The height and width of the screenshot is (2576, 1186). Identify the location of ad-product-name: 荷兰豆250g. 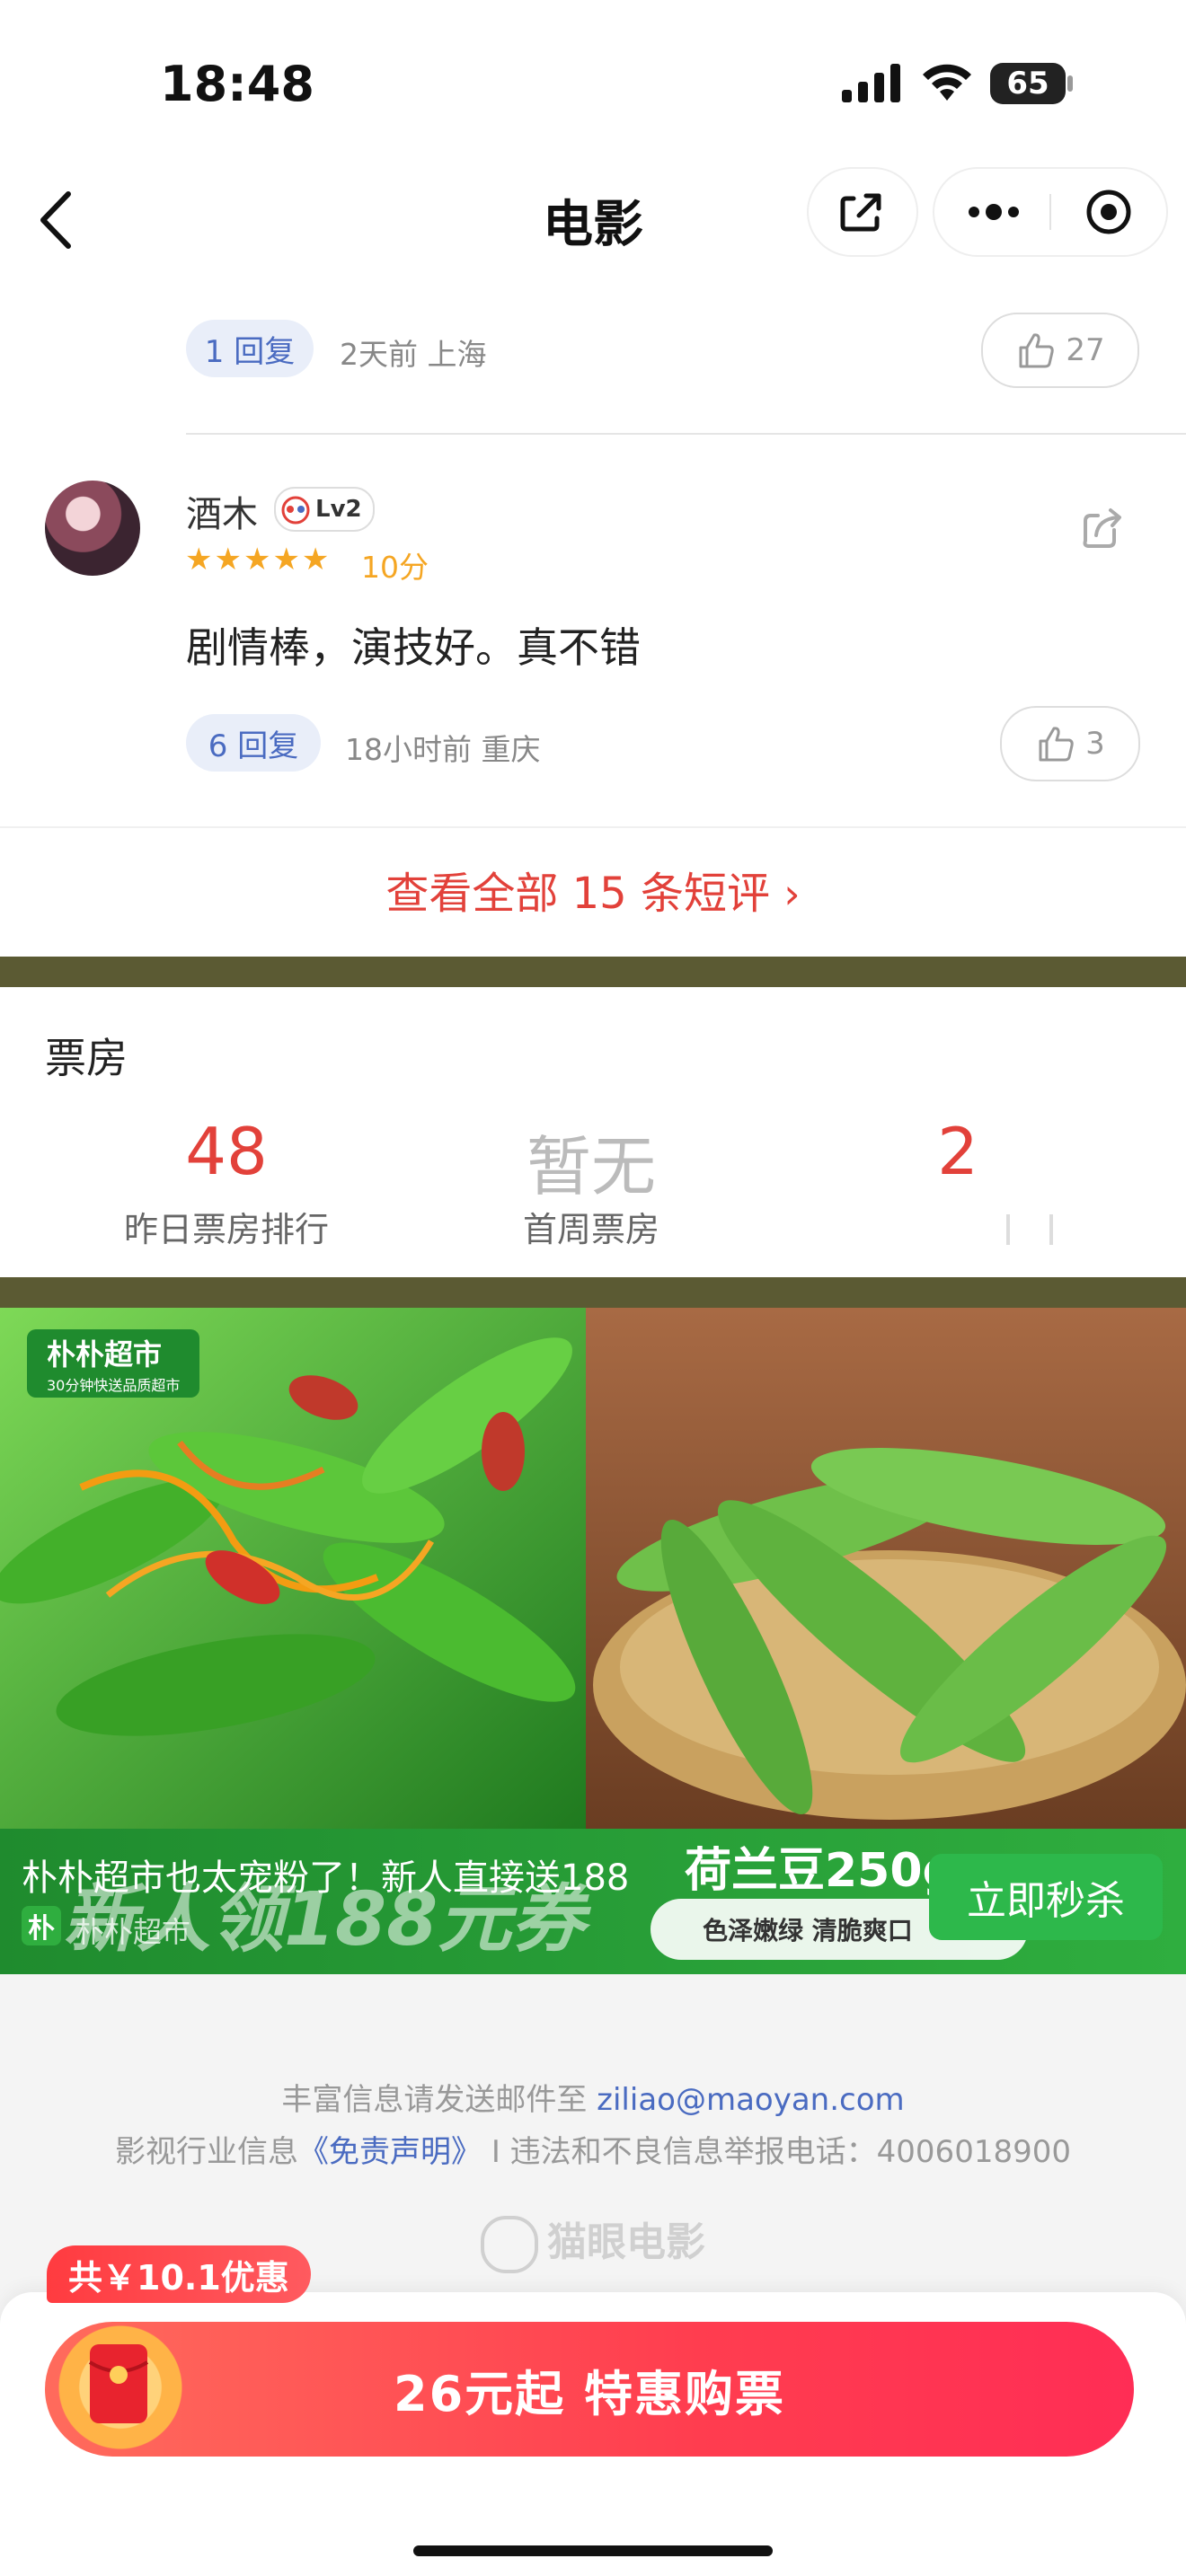
(820, 1871).